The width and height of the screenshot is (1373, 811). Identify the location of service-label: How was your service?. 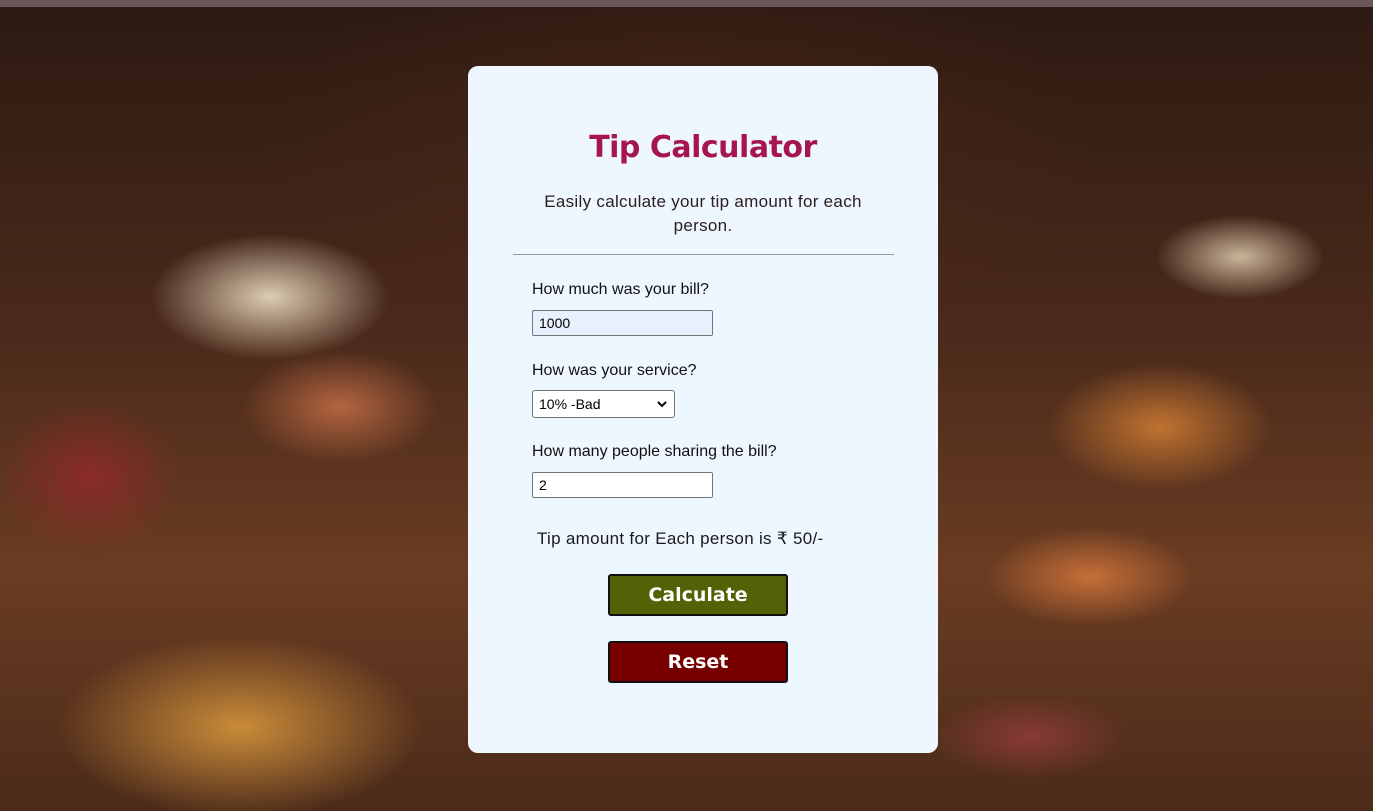
(614, 370).